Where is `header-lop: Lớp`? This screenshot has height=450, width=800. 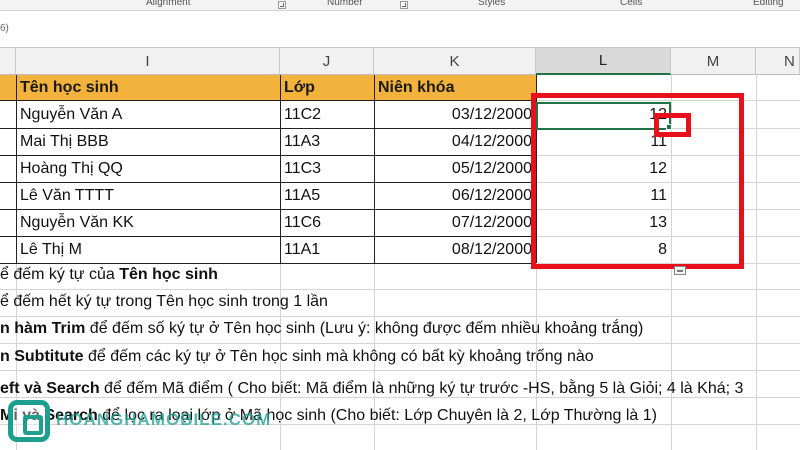 header-lop: Lớp is located at coordinates (327, 87).